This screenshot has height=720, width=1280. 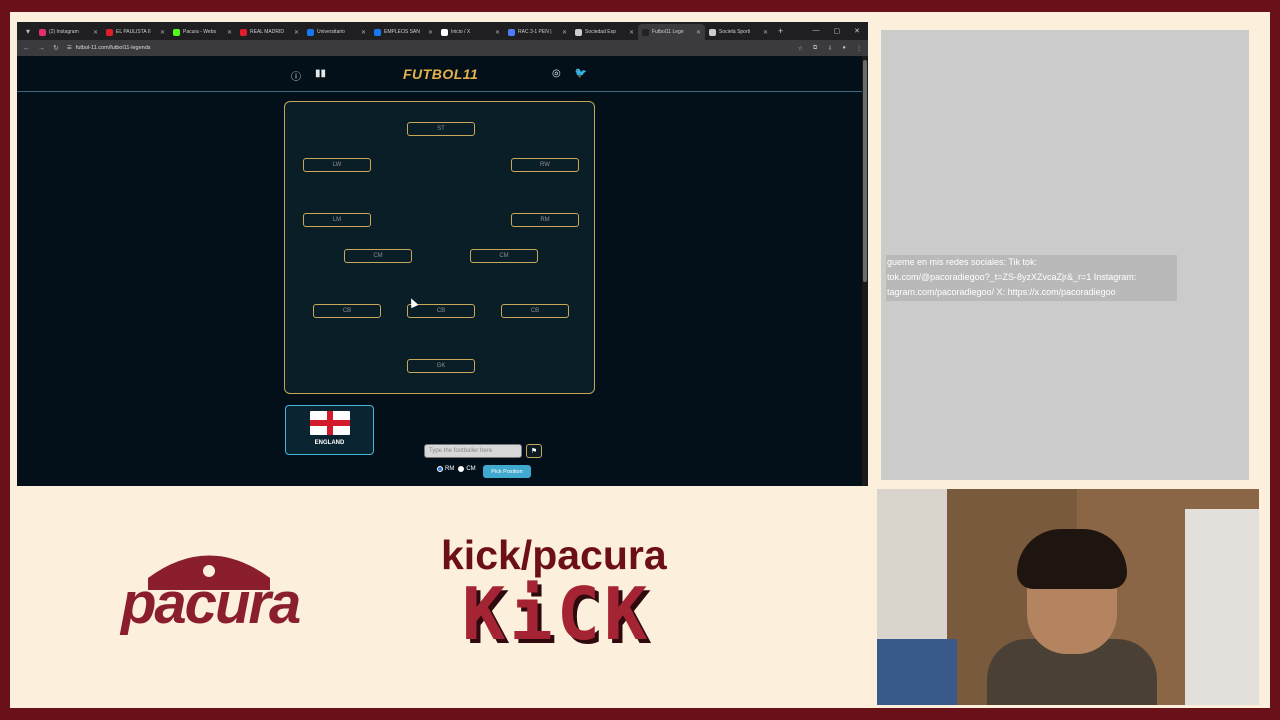 I want to click on tab-label: Società Sporti, so click(x=735, y=32).